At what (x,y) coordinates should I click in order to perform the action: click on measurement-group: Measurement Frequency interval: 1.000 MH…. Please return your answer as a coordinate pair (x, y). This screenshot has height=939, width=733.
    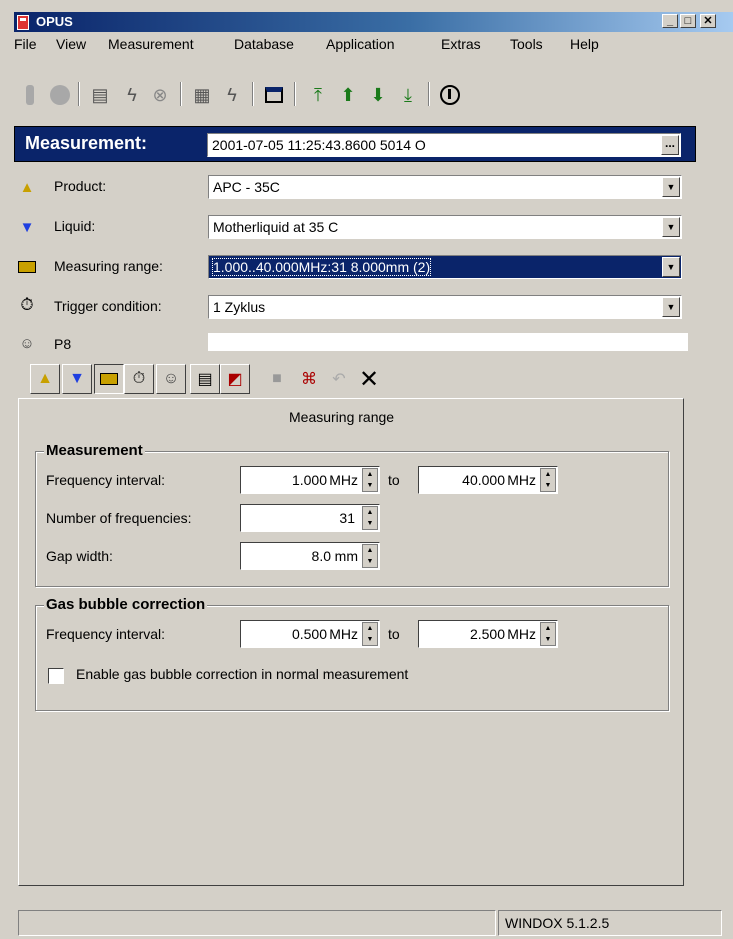
    Looking at the image, I should click on (352, 514).